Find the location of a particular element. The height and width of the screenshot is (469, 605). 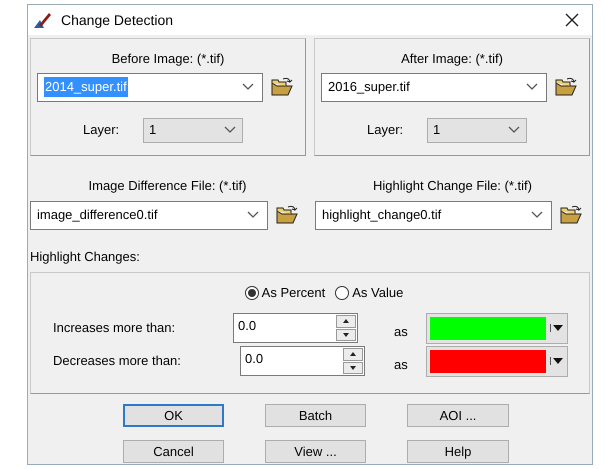

threshold-label: Increases more than: is located at coordinates (114, 328).